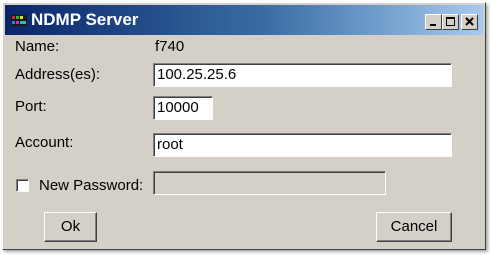  I want to click on account-label: Account:, so click(44, 142).